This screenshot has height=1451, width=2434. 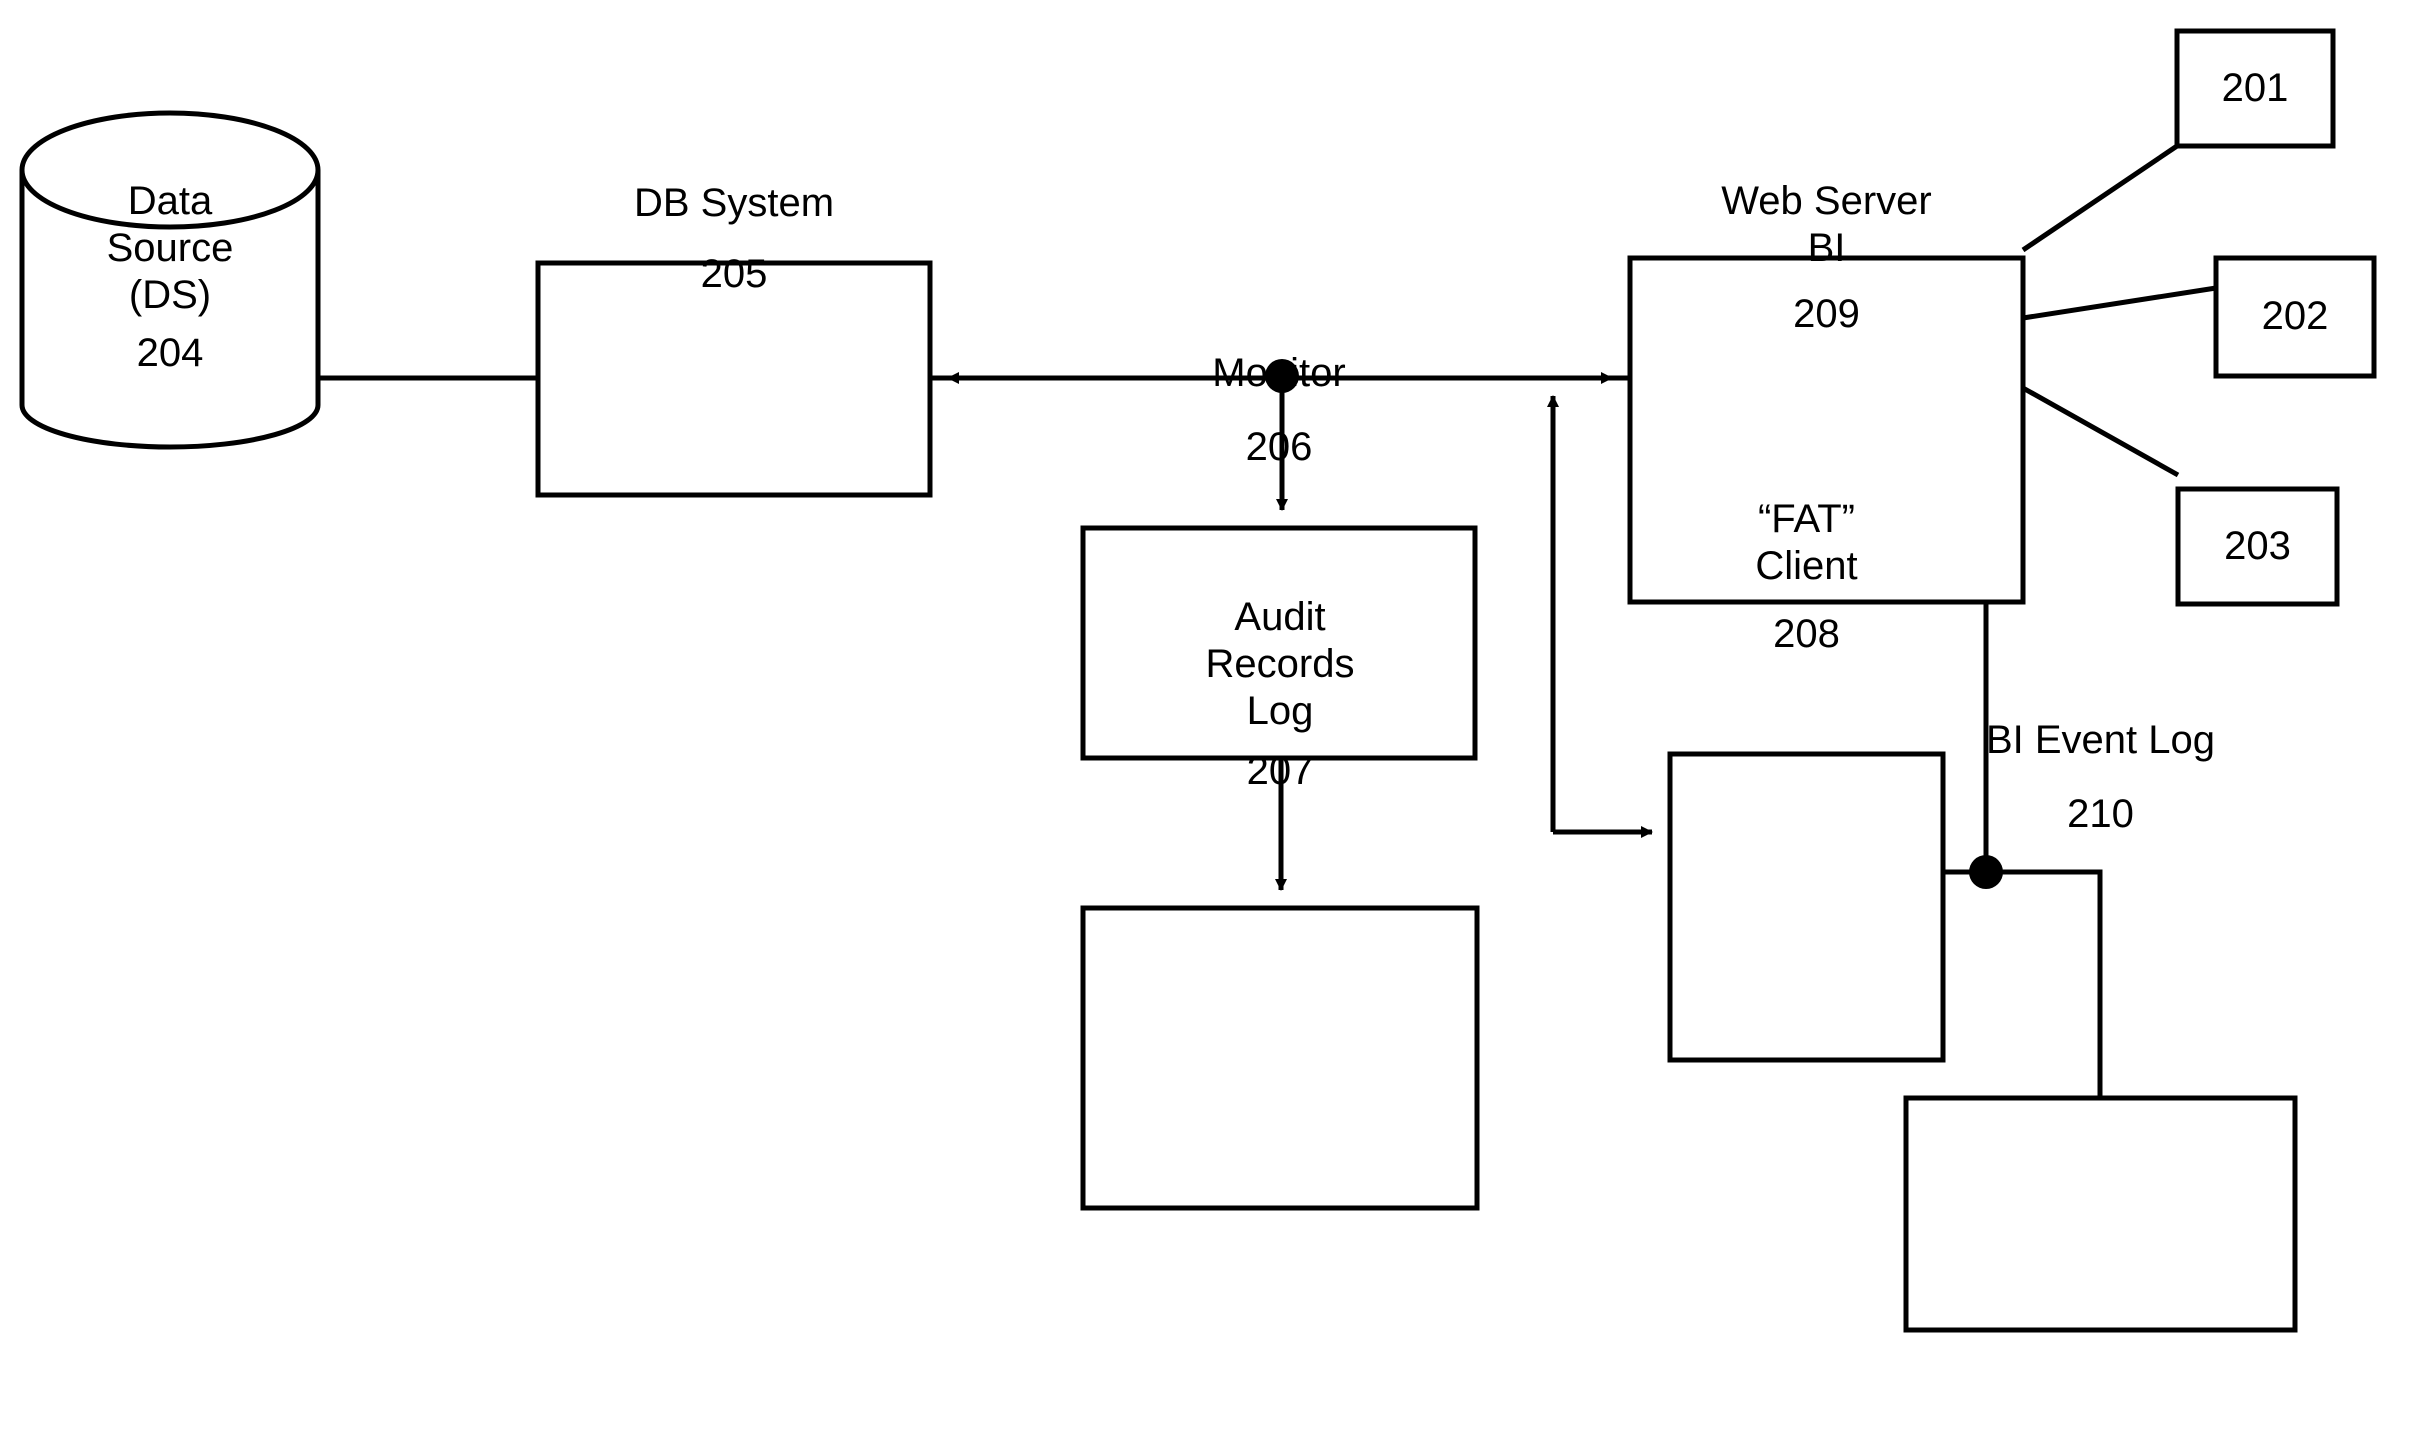 I want to click on node-bi-event-log, so click(x=2100, y=1214).